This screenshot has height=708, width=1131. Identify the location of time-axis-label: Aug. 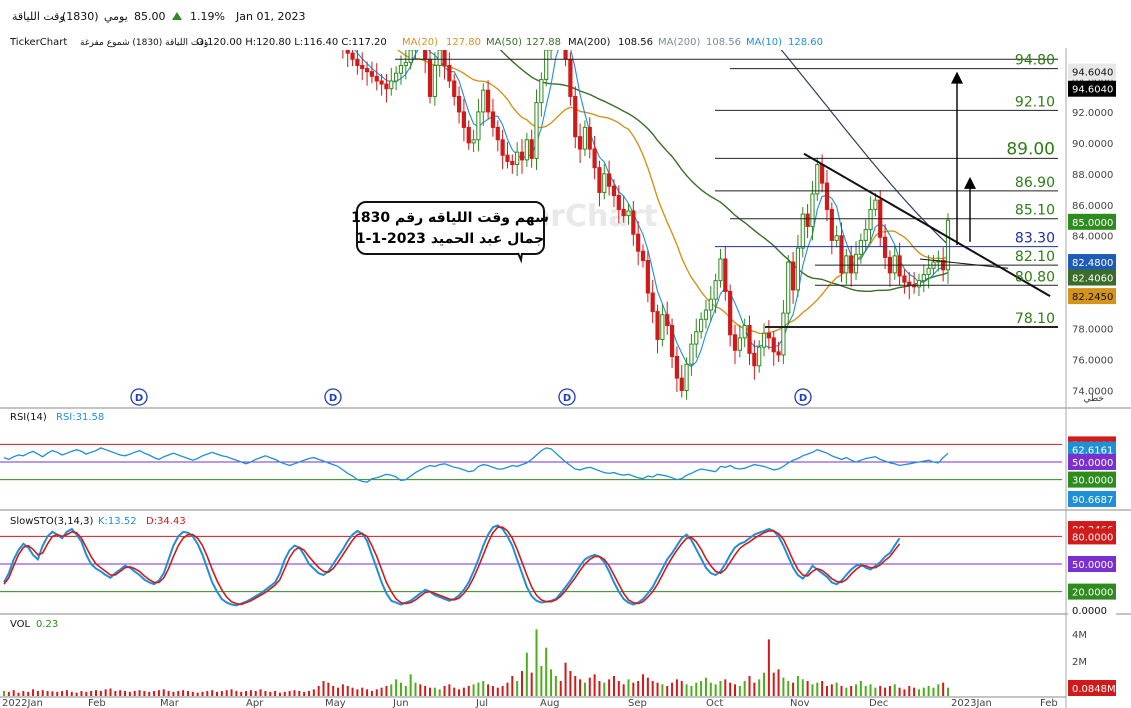
(550, 703).